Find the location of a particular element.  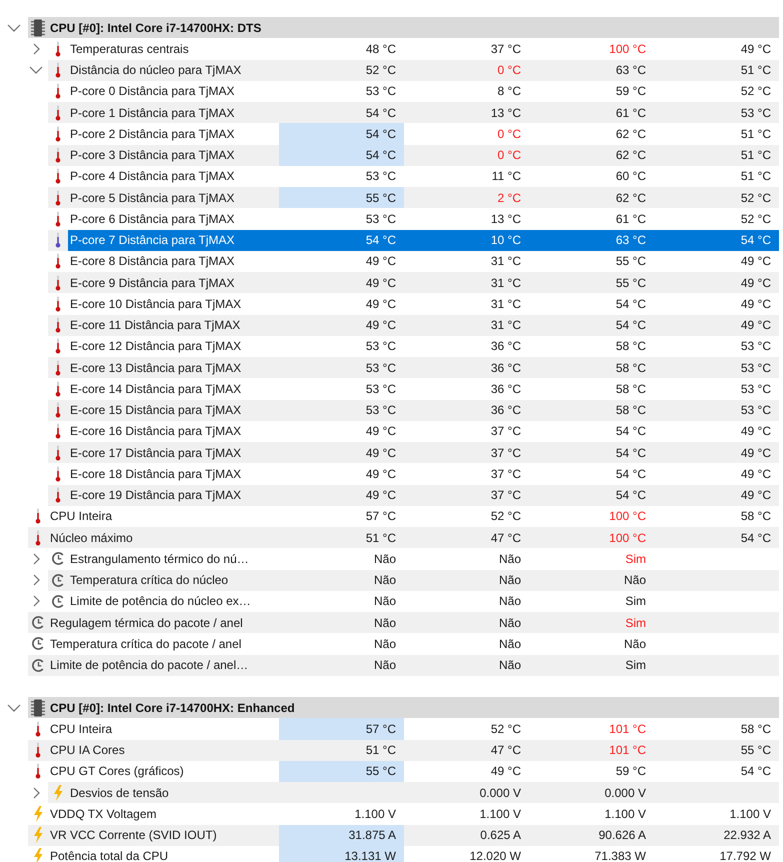

sensor-label: E-core 14 Distância para TjMAX is located at coordinates (156, 389).